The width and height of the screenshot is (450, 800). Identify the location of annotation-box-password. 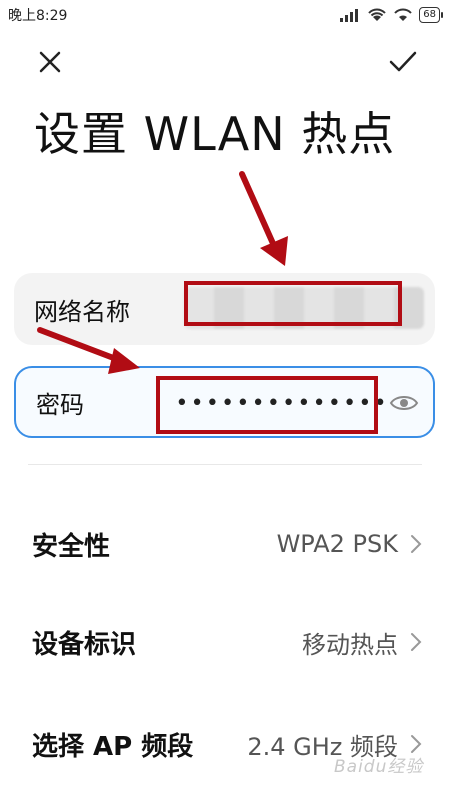
(267, 405).